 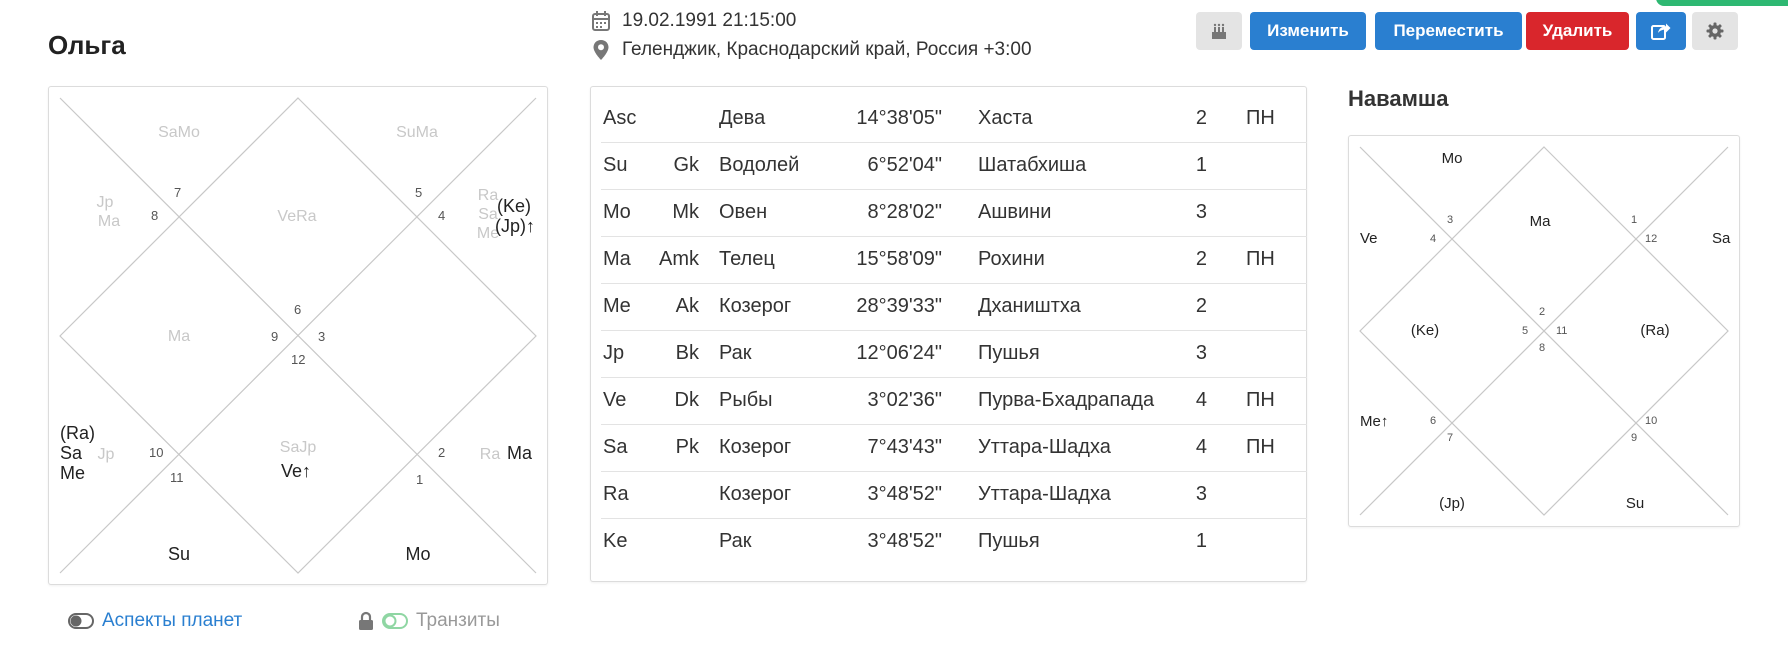 What do you see at coordinates (686, 165) in the screenshot?
I see `cell-karaka: Gk` at bounding box center [686, 165].